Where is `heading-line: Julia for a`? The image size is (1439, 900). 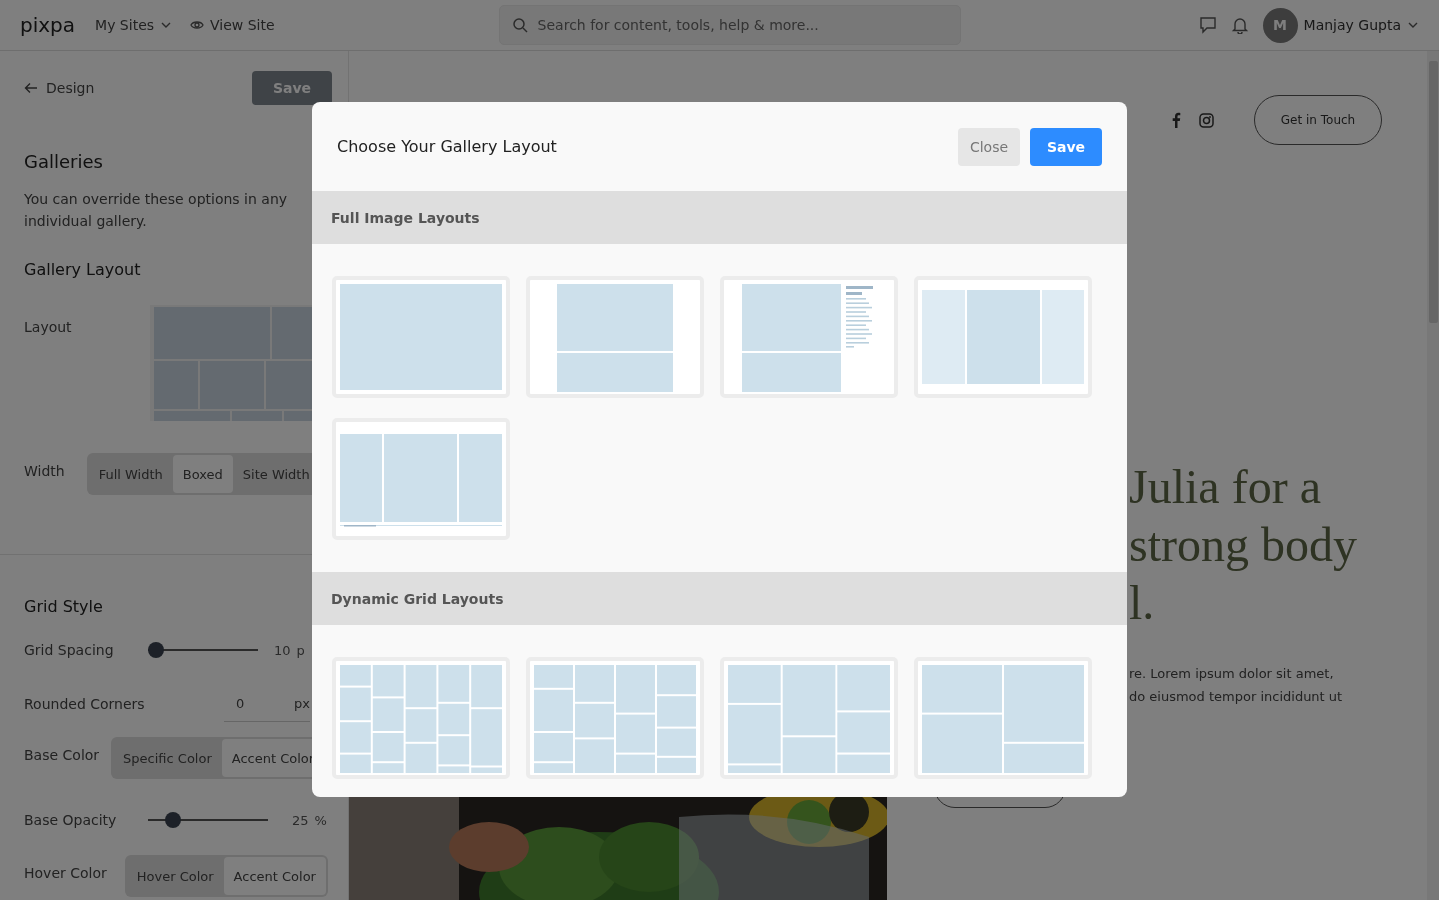 heading-line: Julia for a is located at coordinates (1225, 487).